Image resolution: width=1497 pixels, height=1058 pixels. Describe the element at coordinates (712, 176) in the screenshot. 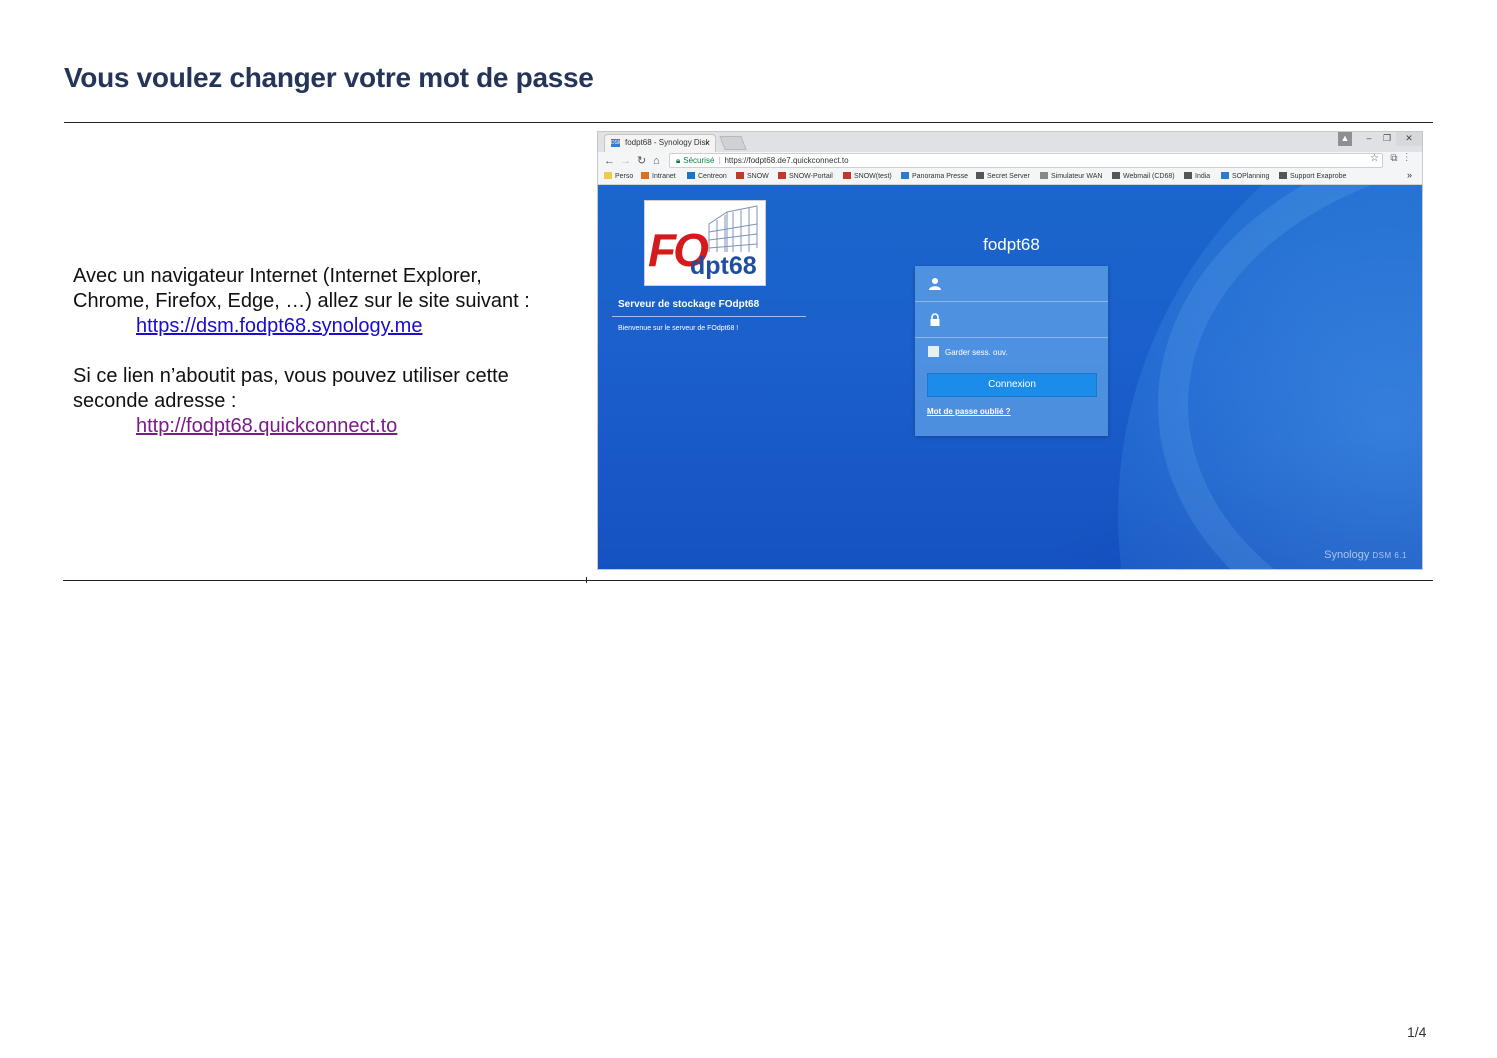

I see `bookmark-label: Centreon` at that location.